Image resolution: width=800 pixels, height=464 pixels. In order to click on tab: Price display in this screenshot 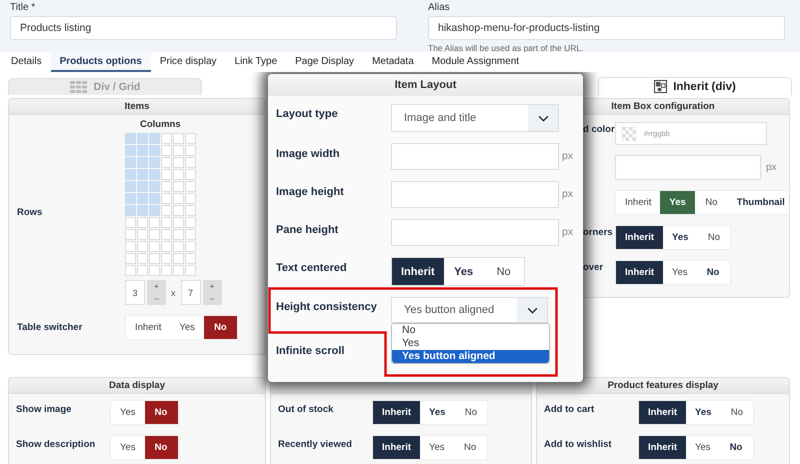, I will do `click(188, 62)`.